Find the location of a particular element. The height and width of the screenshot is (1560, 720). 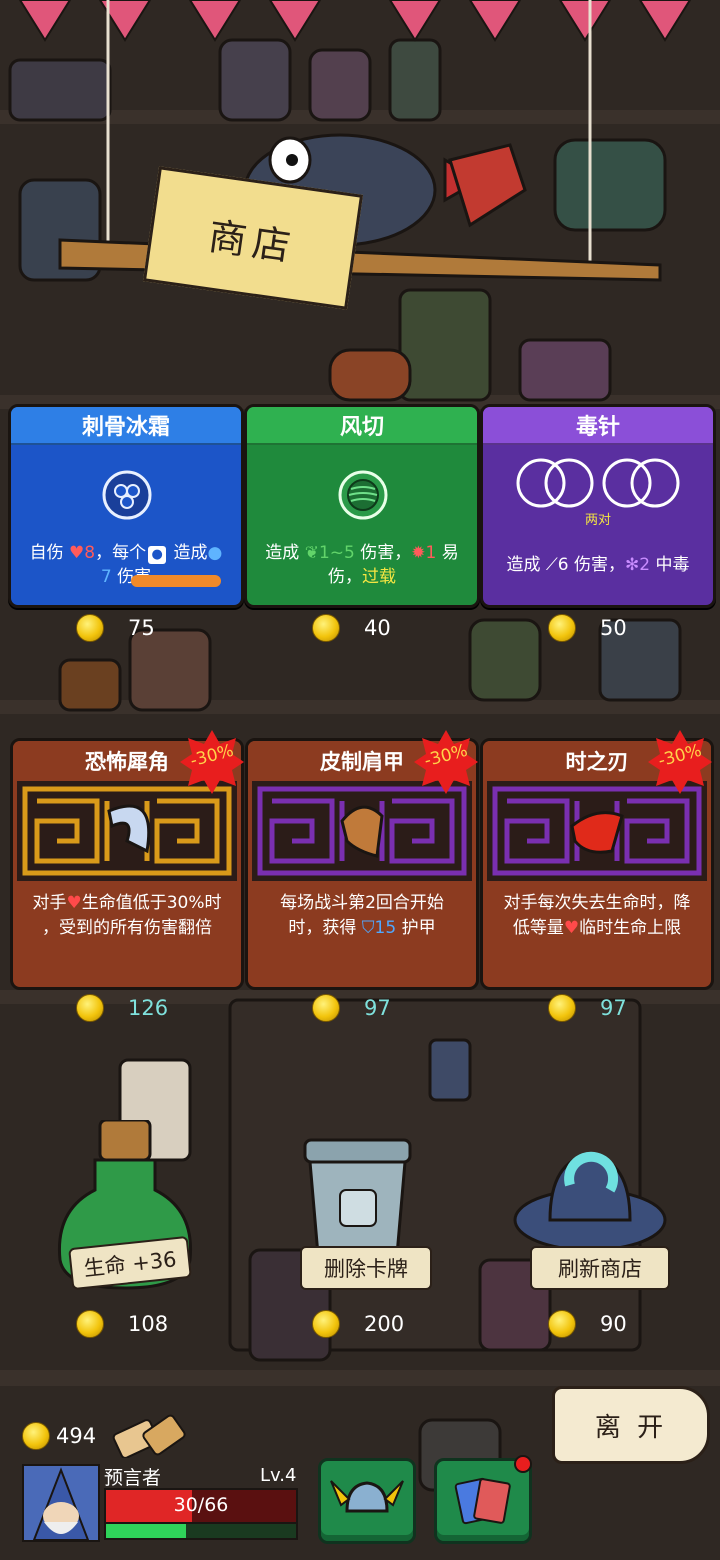

desc-text: 时，获得 is located at coordinates (325, 928).